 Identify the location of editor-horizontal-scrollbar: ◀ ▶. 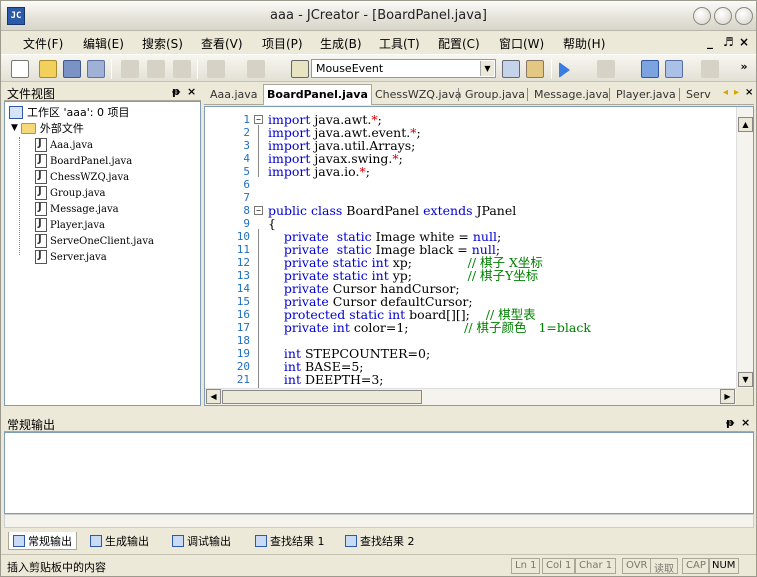
(471, 396).